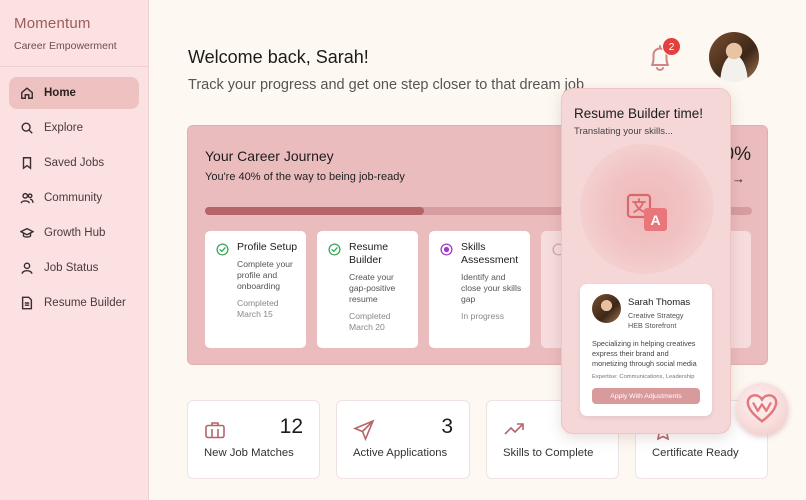 Image resolution: width=806 pixels, height=500 pixels. Describe the element at coordinates (60, 93) in the screenshot. I see `sidebar-item-label: Home` at that location.